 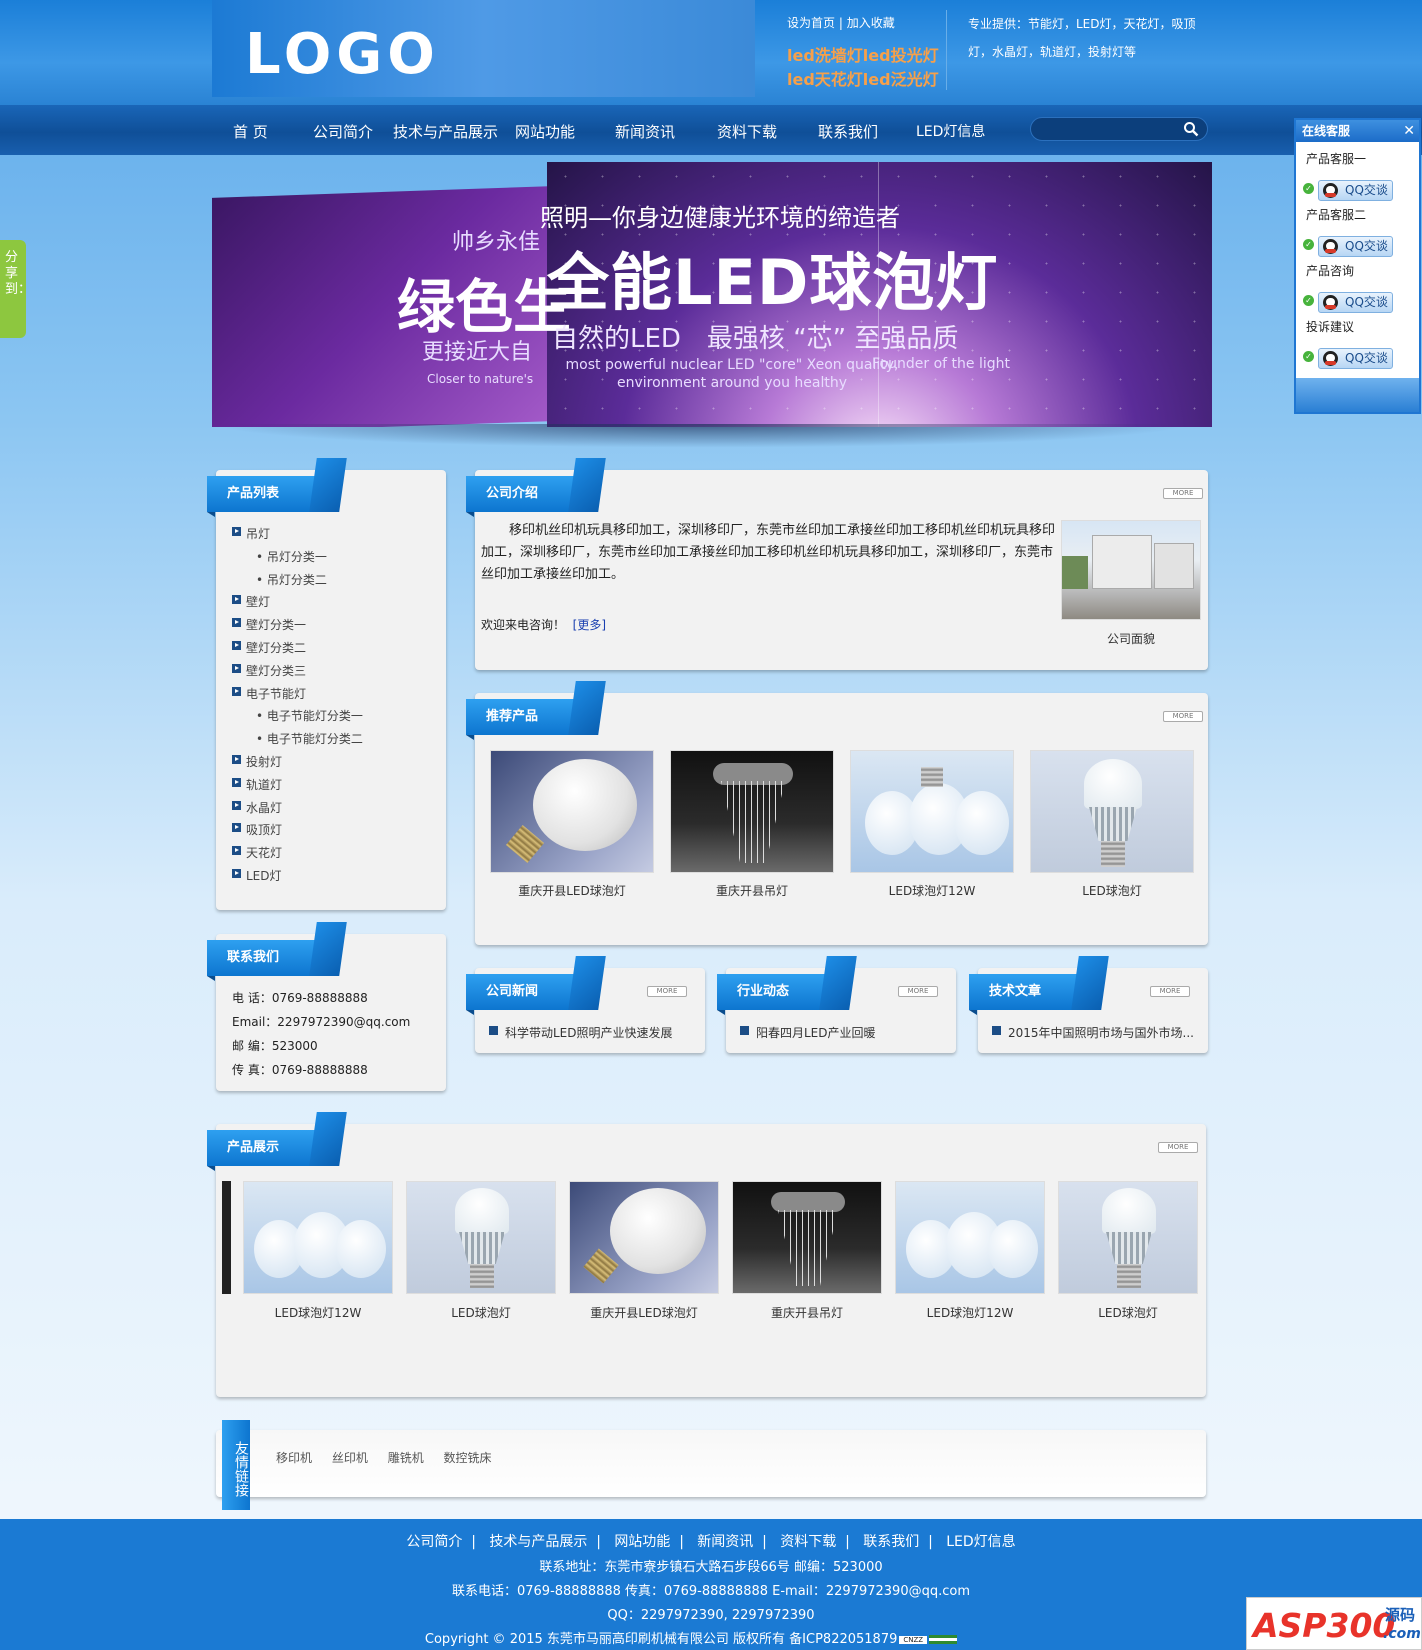 What do you see at coordinates (1191, 129) in the screenshot?
I see `search-icon` at bounding box center [1191, 129].